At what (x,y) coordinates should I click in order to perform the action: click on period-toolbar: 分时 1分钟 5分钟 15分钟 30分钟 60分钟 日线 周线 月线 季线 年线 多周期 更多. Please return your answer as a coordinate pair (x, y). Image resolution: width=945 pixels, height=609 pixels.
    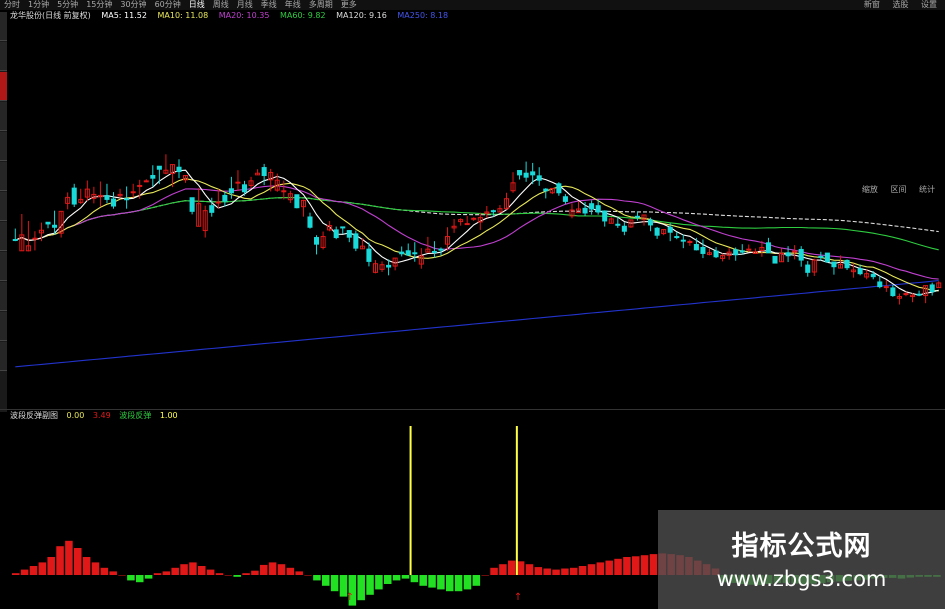
    Looking at the image, I should click on (472, 5).